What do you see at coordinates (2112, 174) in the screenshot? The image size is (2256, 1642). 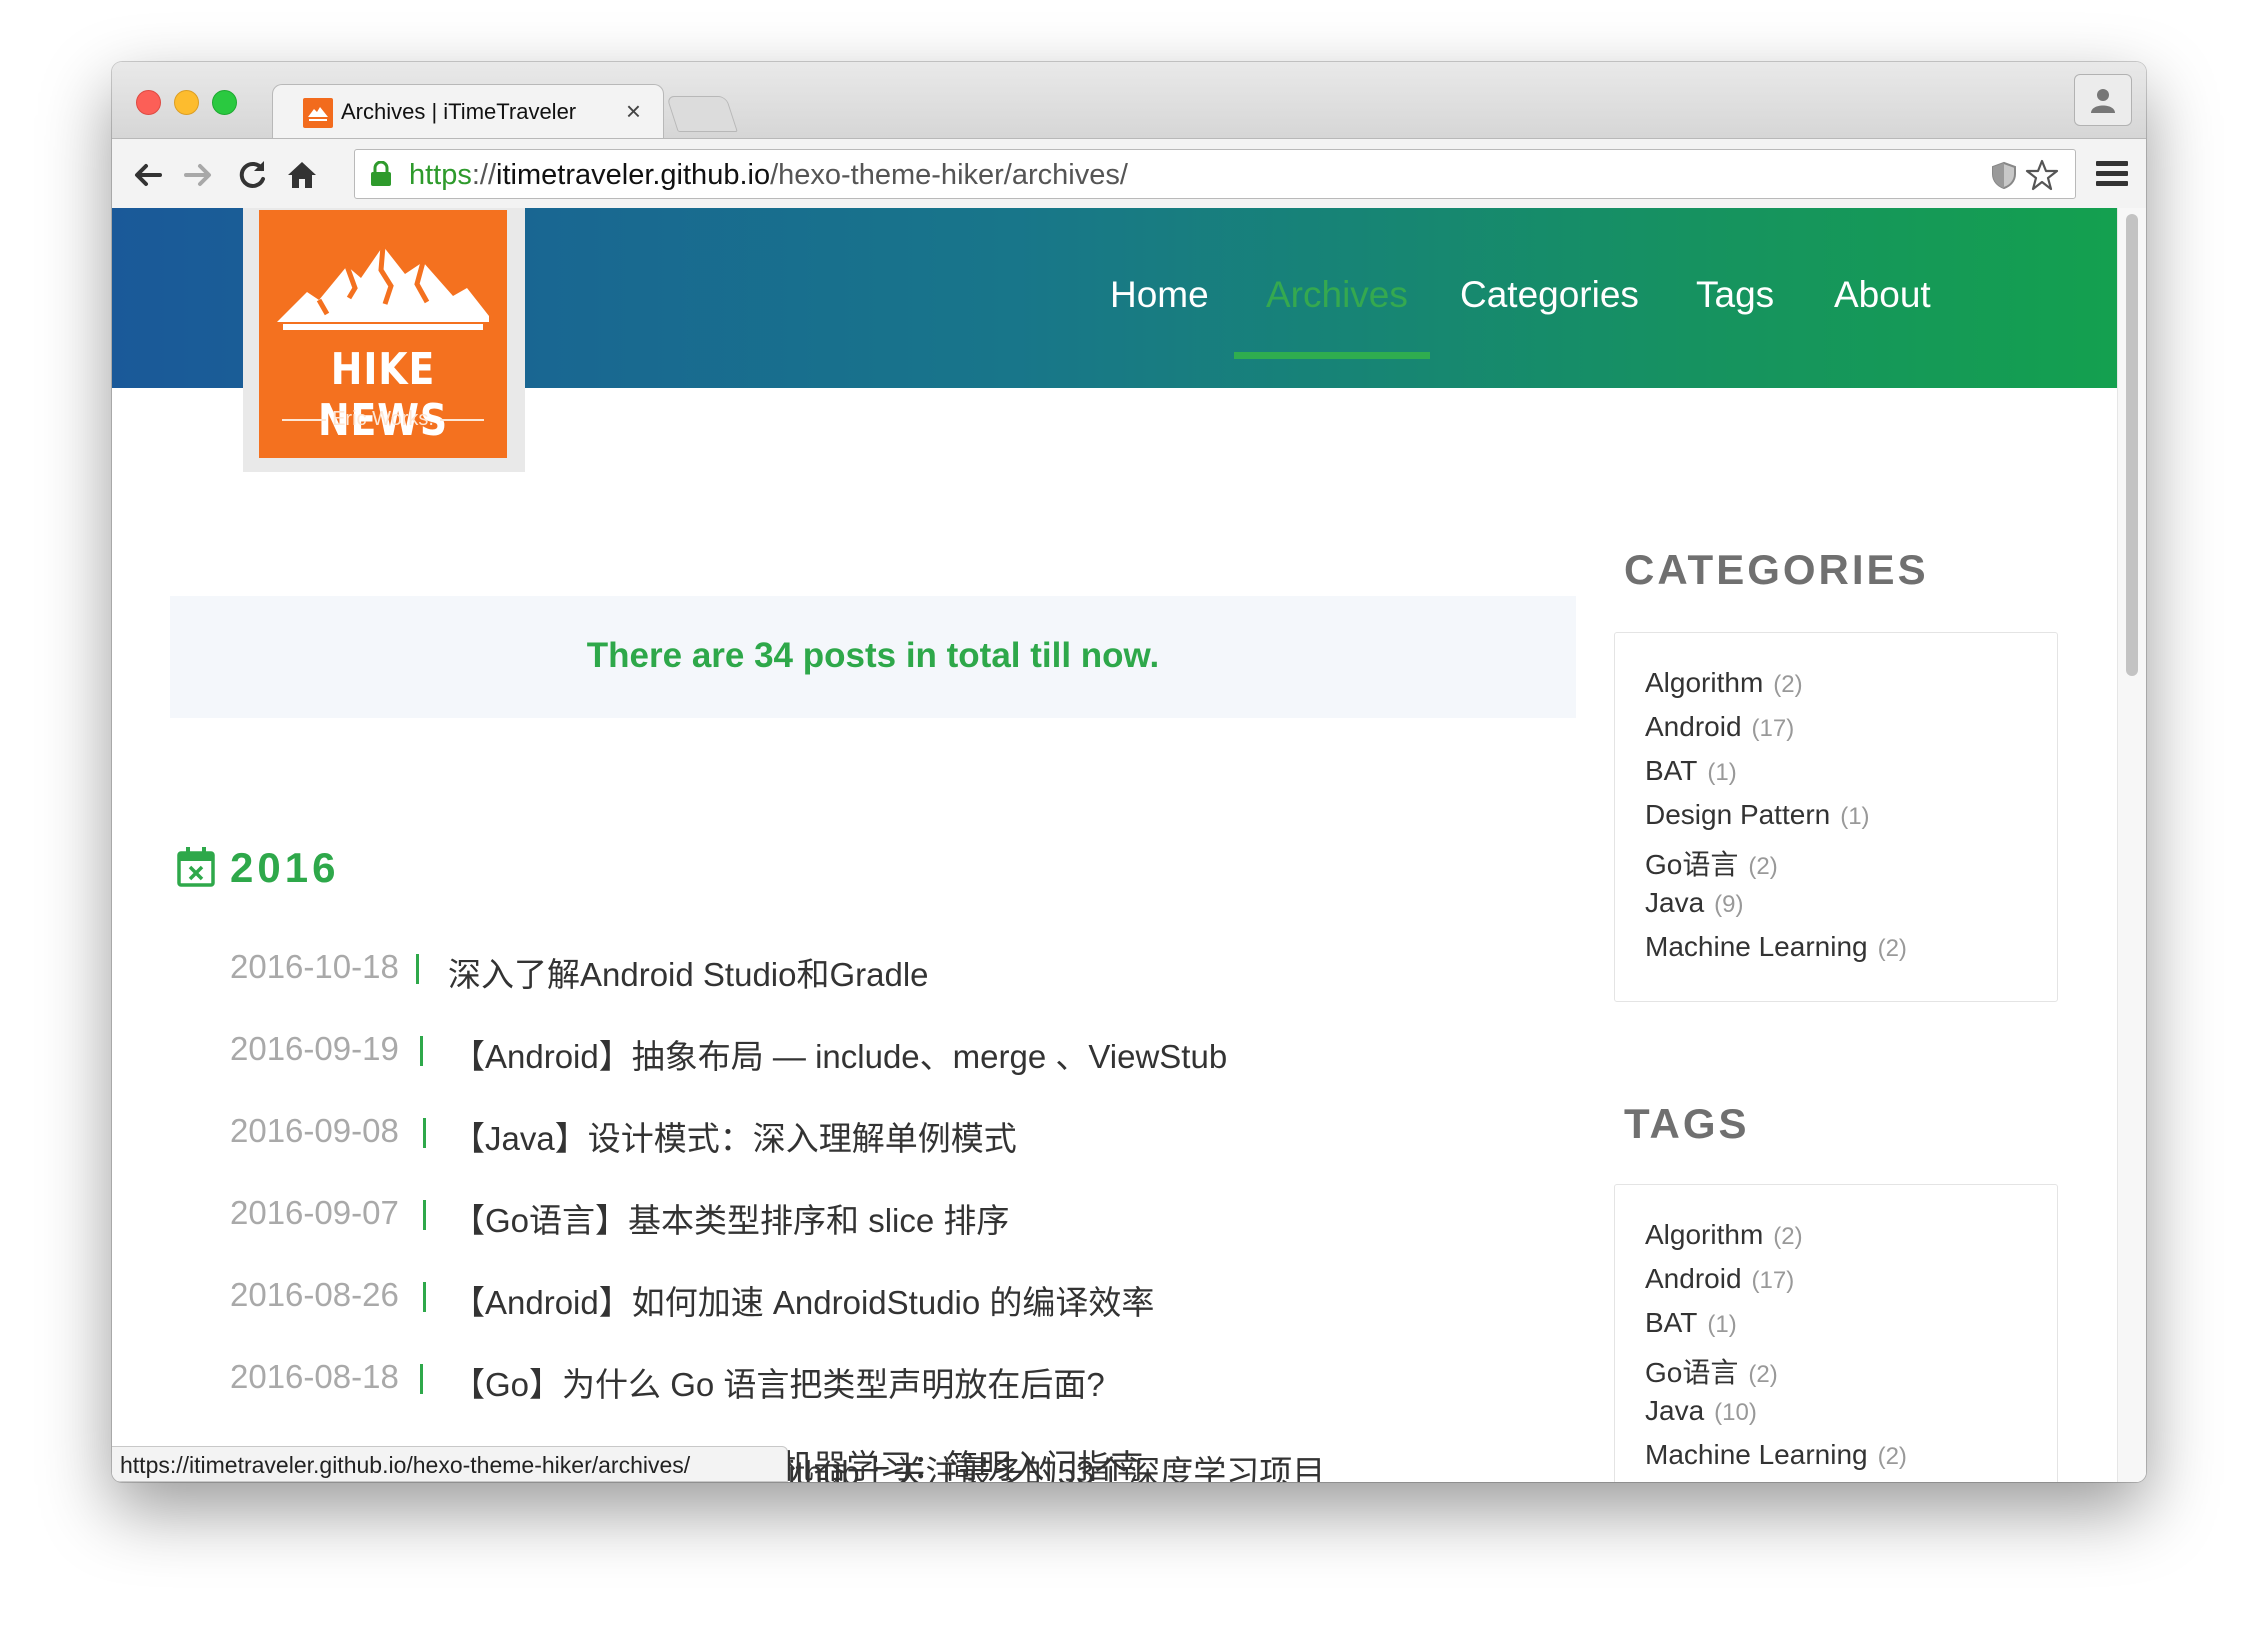 I see `menu-icon` at bounding box center [2112, 174].